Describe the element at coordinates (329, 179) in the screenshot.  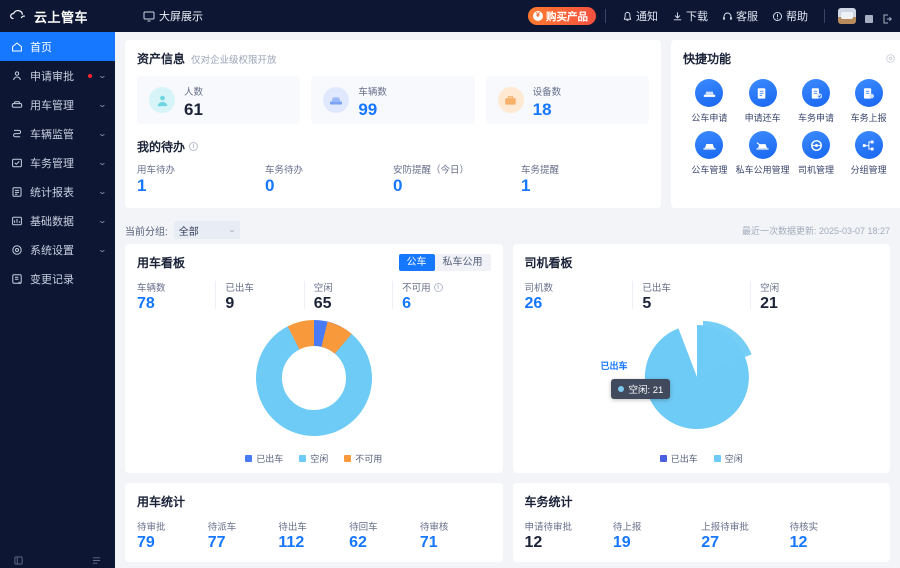
I see `todo-cell: 车务待办 0` at that location.